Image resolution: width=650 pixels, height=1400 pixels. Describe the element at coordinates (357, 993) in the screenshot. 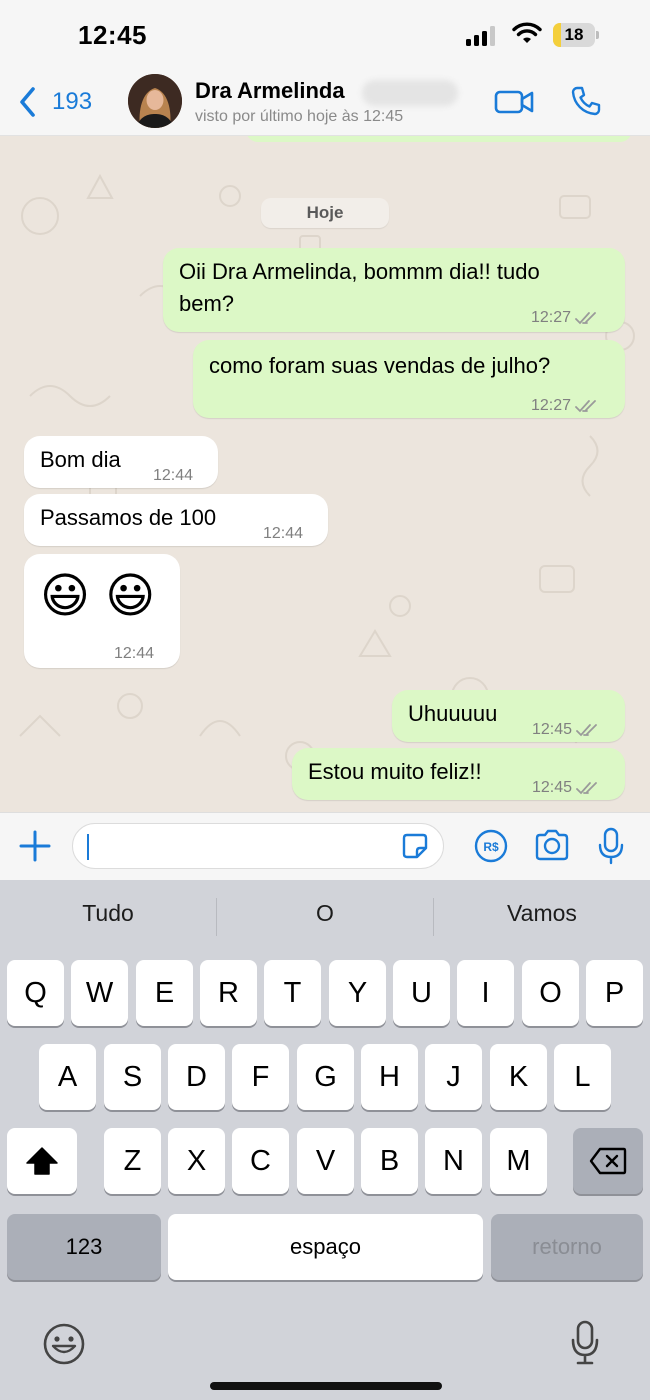

I see `key-y: Y` at that location.